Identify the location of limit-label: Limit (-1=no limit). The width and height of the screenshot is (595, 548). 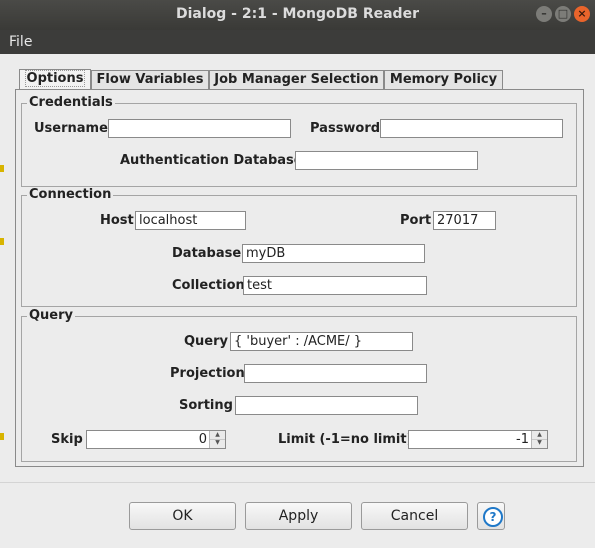
(345, 439).